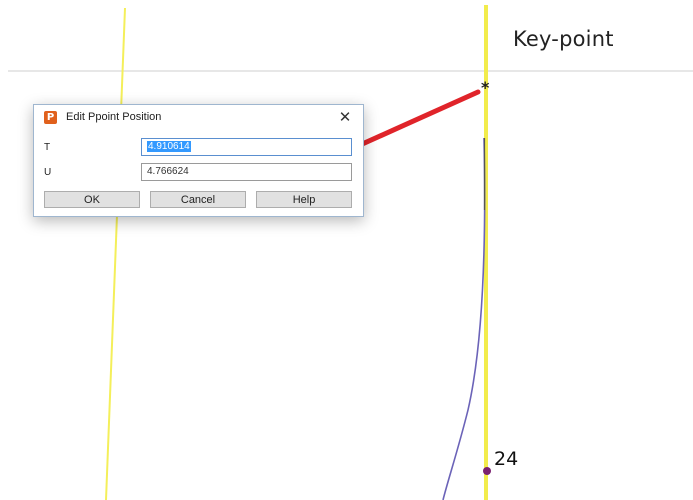 This screenshot has height=500, width=693. I want to click on field-row-t: T 4.910614, so click(198, 148).